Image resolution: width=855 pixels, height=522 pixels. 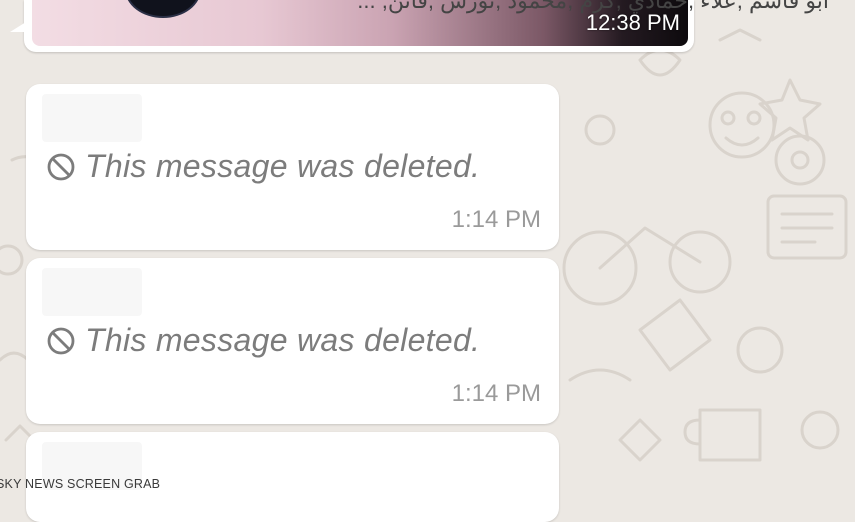 What do you see at coordinates (163, 9) in the screenshot?
I see `group-avatar` at bounding box center [163, 9].